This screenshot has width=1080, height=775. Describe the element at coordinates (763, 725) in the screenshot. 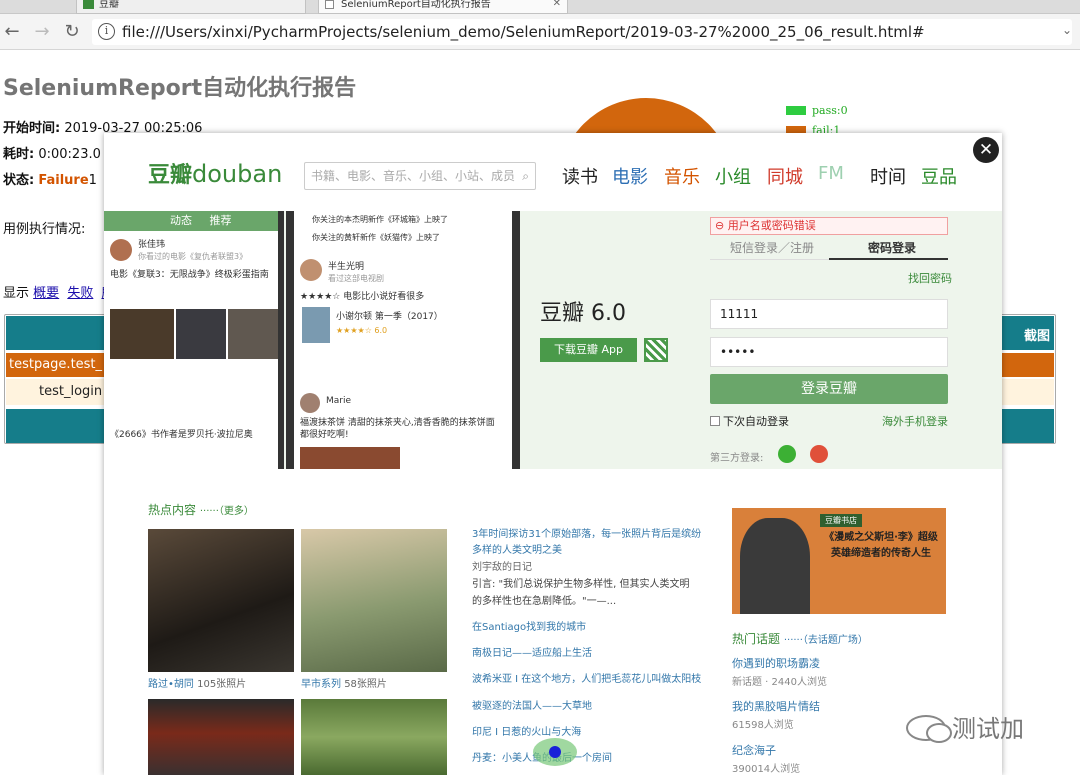

I see `topic-stat: 61598人浏览` at that location.